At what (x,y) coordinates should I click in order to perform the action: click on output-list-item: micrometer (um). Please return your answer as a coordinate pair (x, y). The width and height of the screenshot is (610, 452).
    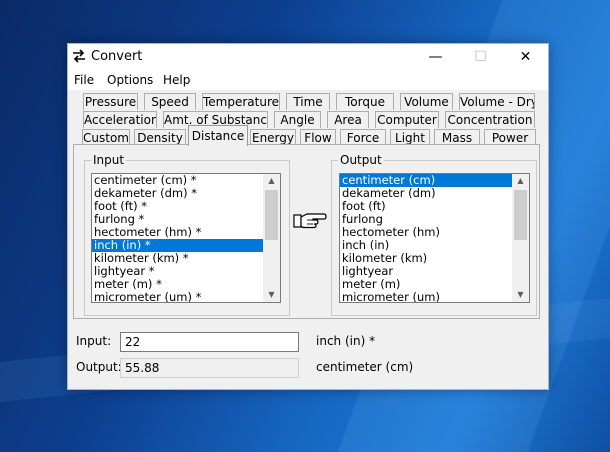
    Looking at the image, I should click on (434, 297).